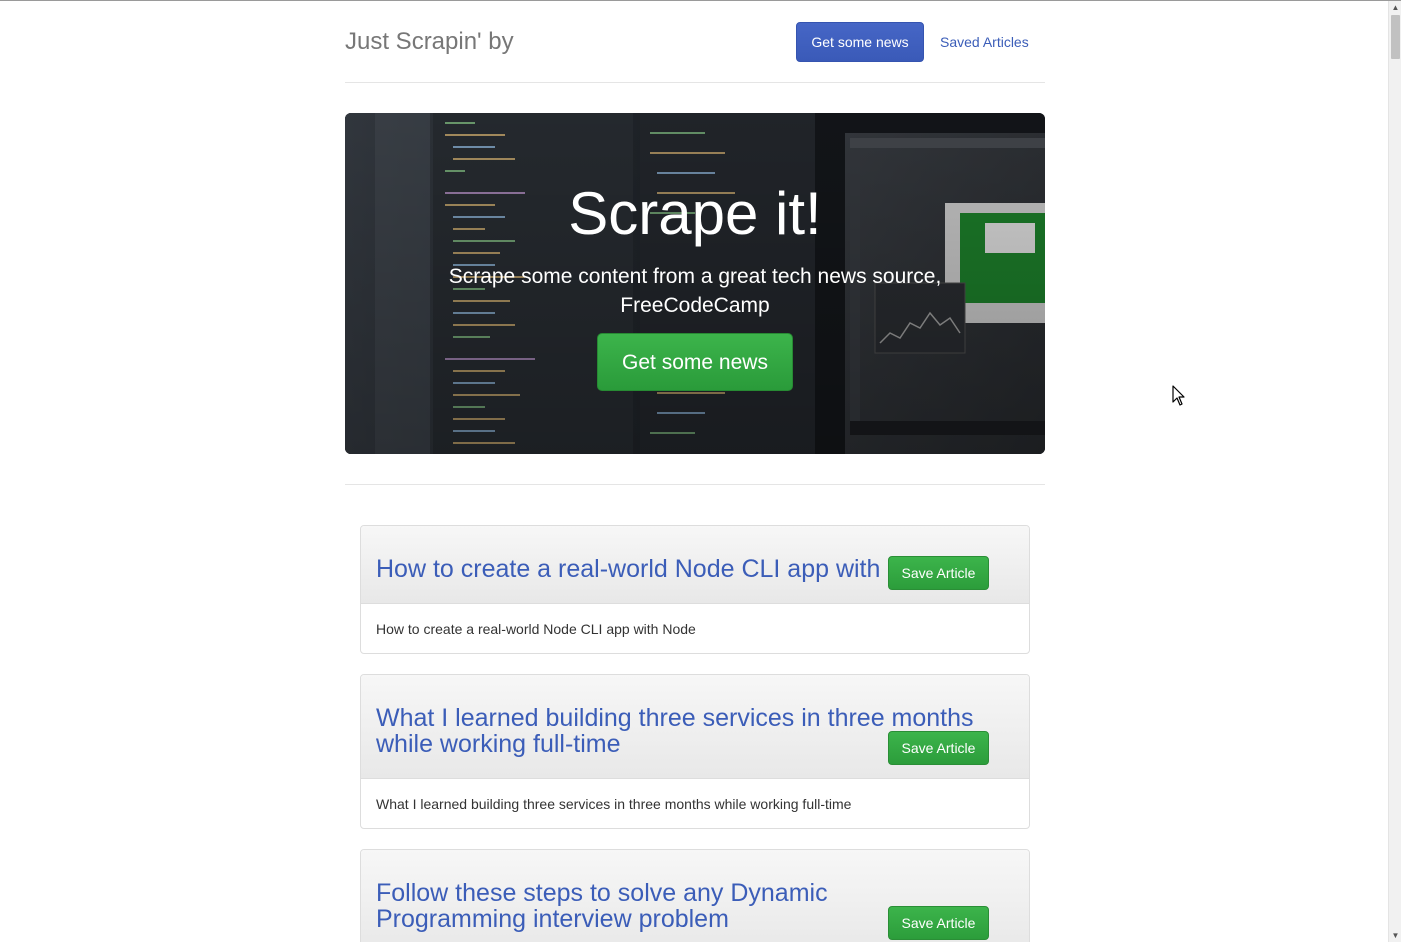  What do you see at coordinates (695, 484) in the screenshot?
I see `hero-divider` at bounding box center [695, 484].